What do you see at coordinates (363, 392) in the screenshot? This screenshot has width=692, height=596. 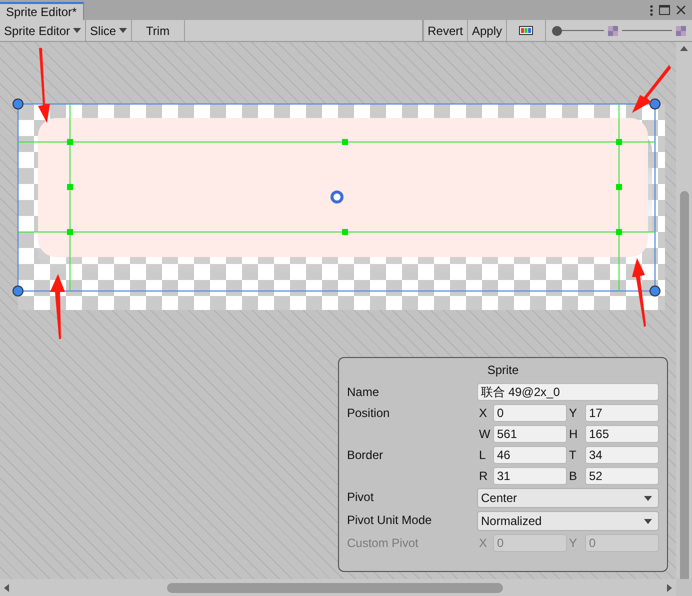 I see `field-label: Name` at bounding box center [363, 392].